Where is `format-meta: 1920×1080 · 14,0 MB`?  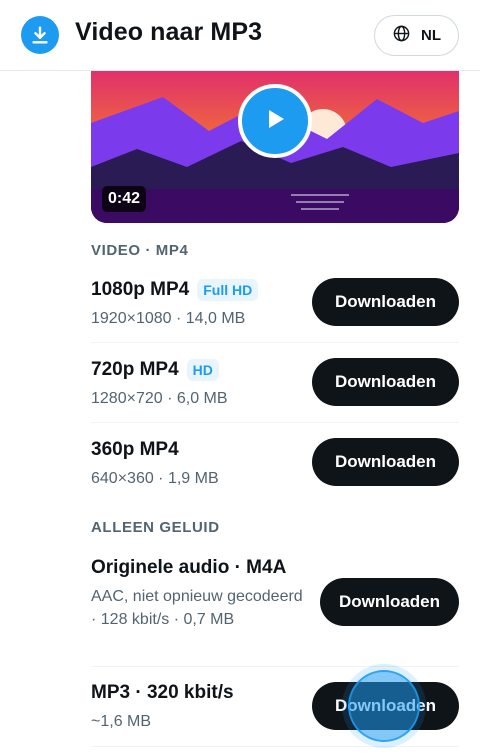
format-meta: 1920×1080 · 14,0 MB is located at coordinates (168, 318).